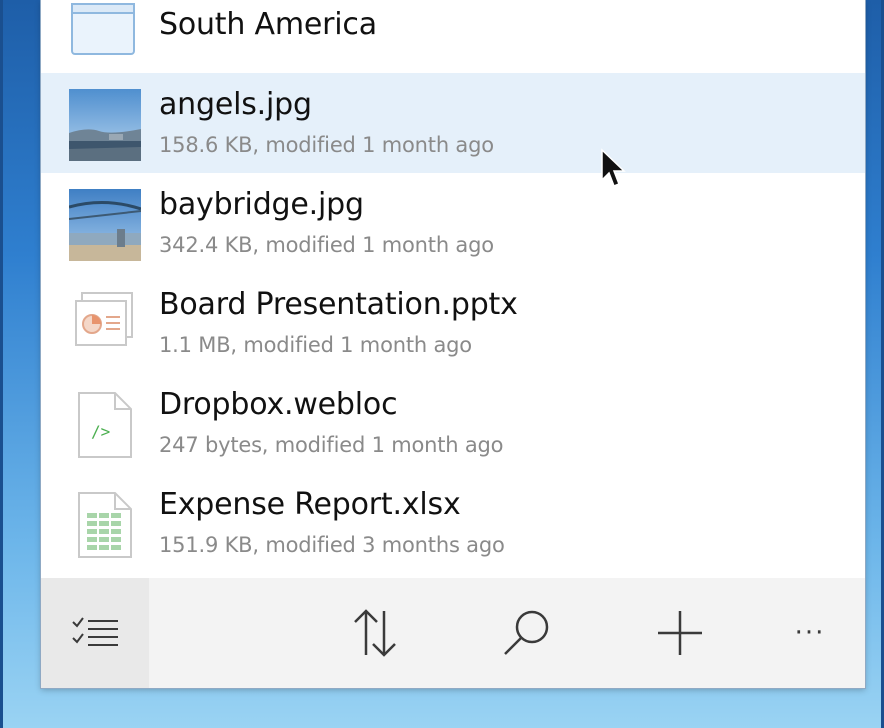 The height and width of the screenshot is (728, 884). I want to click on add-button, so click(680, 633).